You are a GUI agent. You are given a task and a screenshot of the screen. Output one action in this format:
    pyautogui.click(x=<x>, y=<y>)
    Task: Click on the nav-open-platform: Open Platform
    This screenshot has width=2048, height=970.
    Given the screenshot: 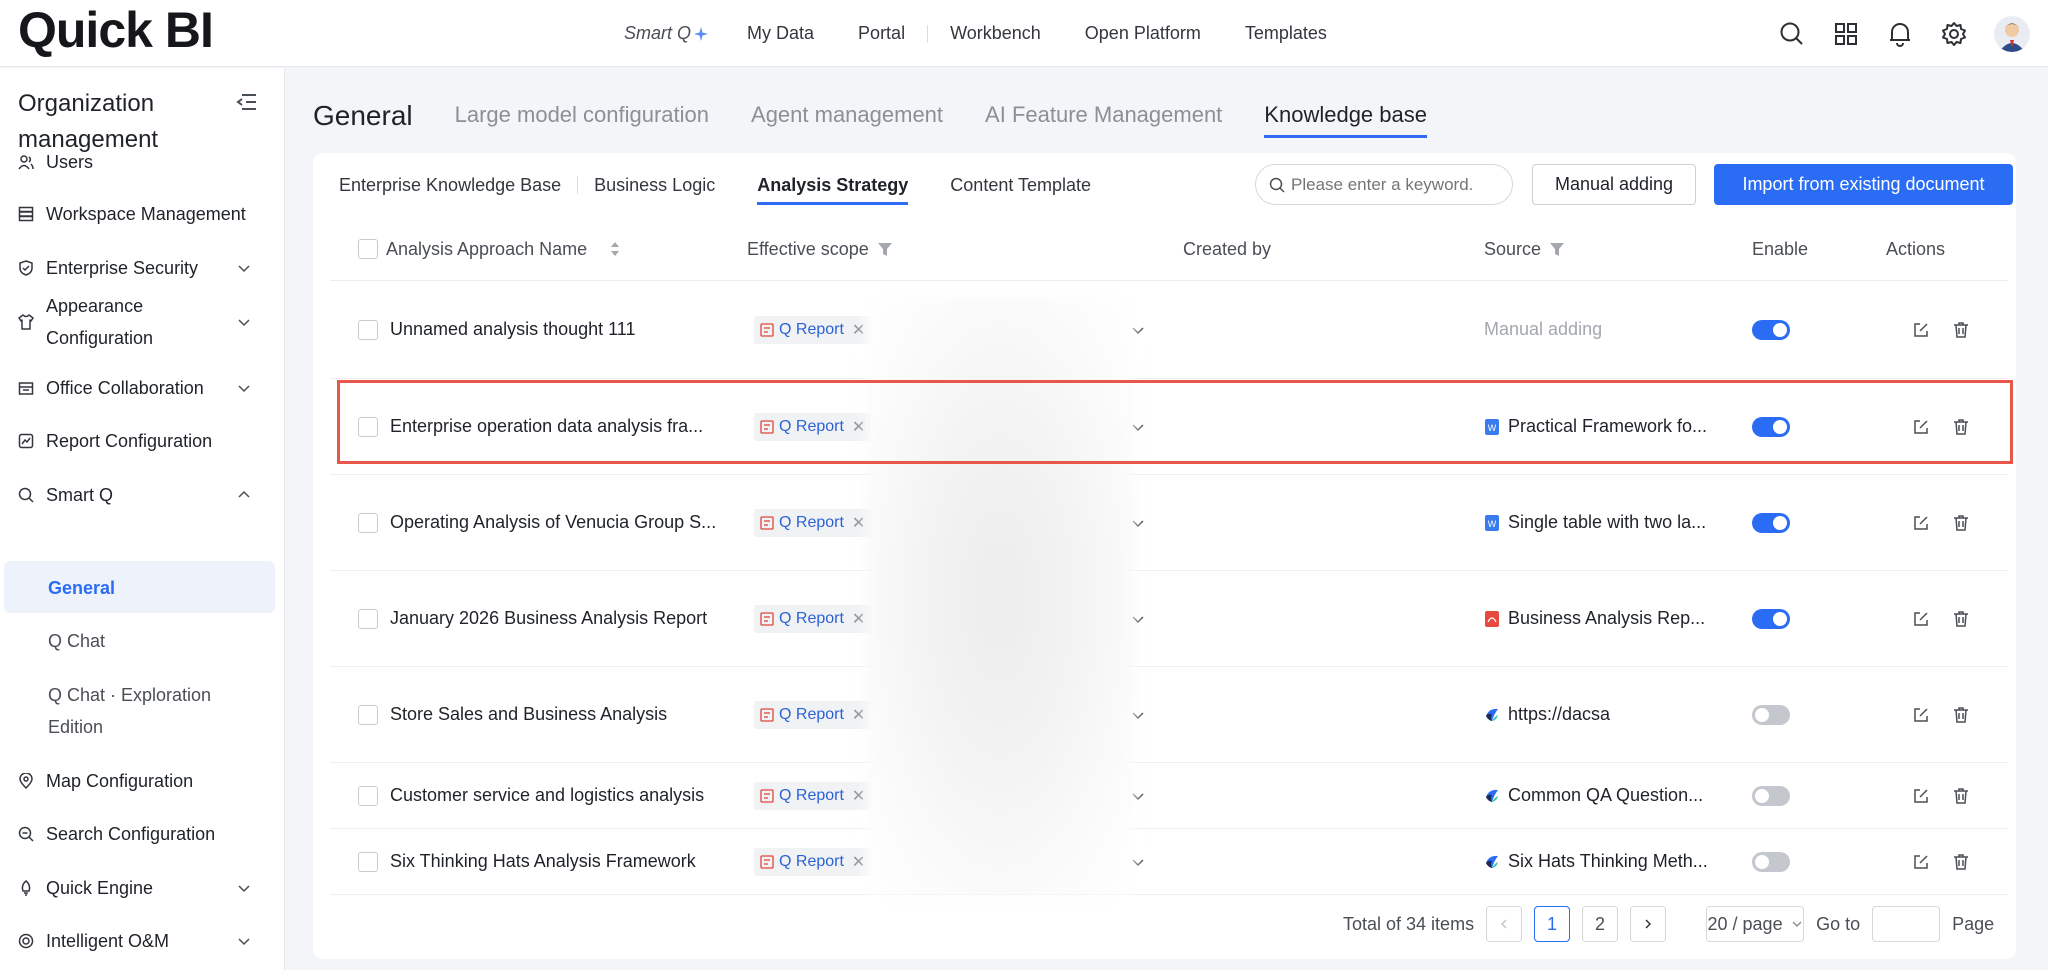 What is the action you would take?
    pyautogui.click(x=1143, y=33)
    